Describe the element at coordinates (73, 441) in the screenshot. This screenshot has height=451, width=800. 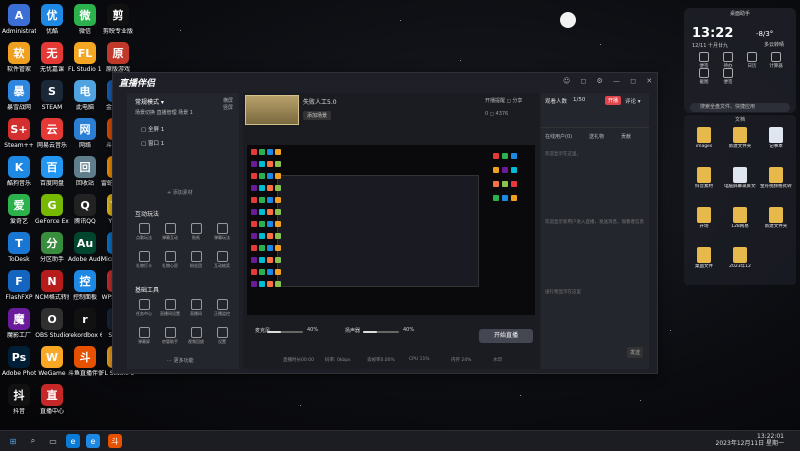
I see `edge-icon: e` at that location.